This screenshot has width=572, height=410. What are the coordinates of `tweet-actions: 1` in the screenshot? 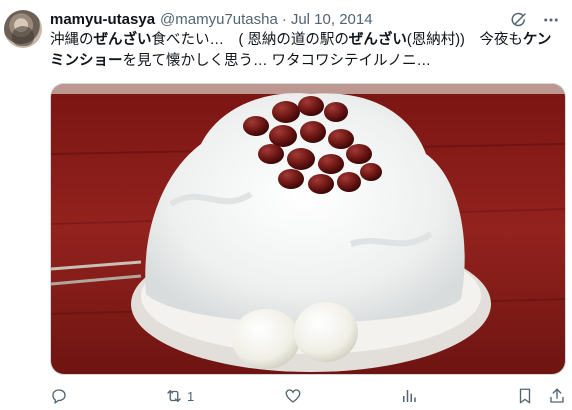 It's located at (308, 396).